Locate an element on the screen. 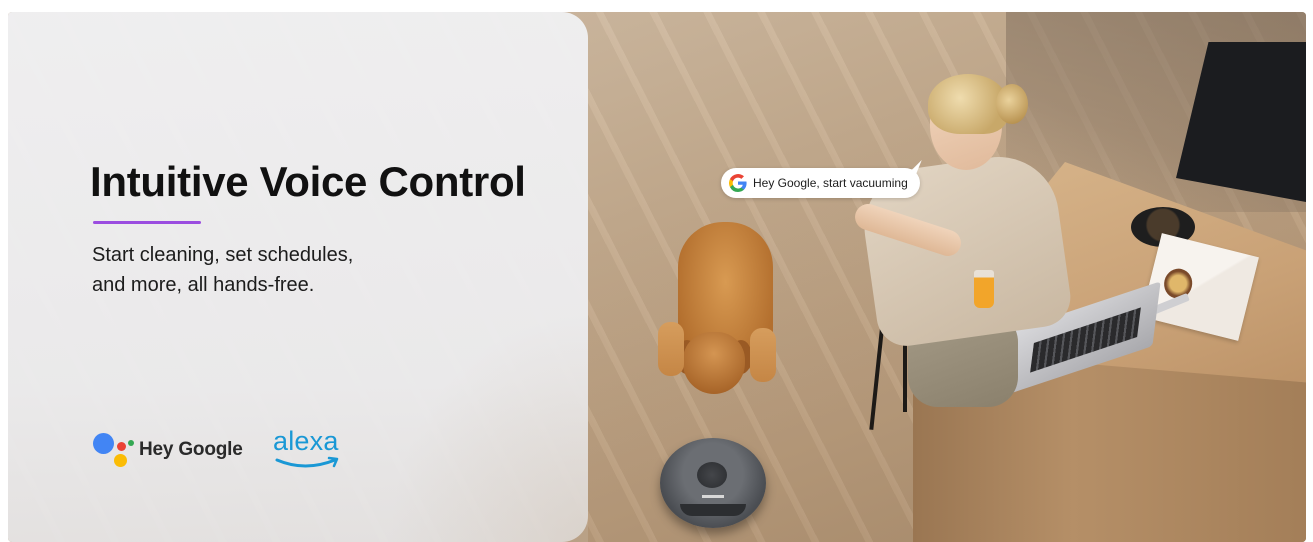 The image size is (1313, 542). robot-lidar is located at coordinates (712, 475).